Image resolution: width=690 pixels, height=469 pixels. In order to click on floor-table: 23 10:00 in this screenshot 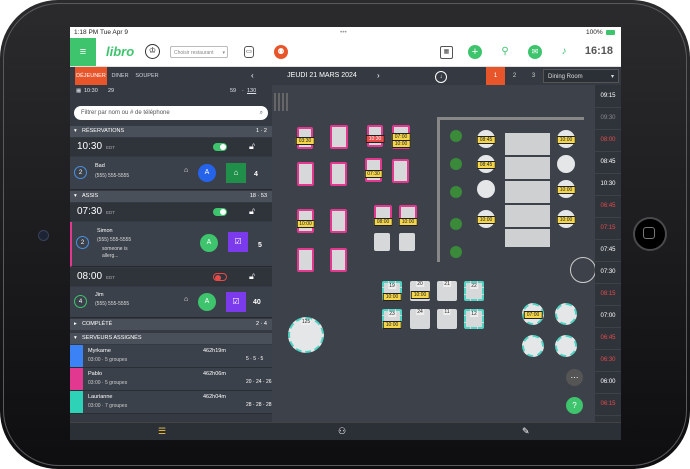, I will do `click(392, 319)`.